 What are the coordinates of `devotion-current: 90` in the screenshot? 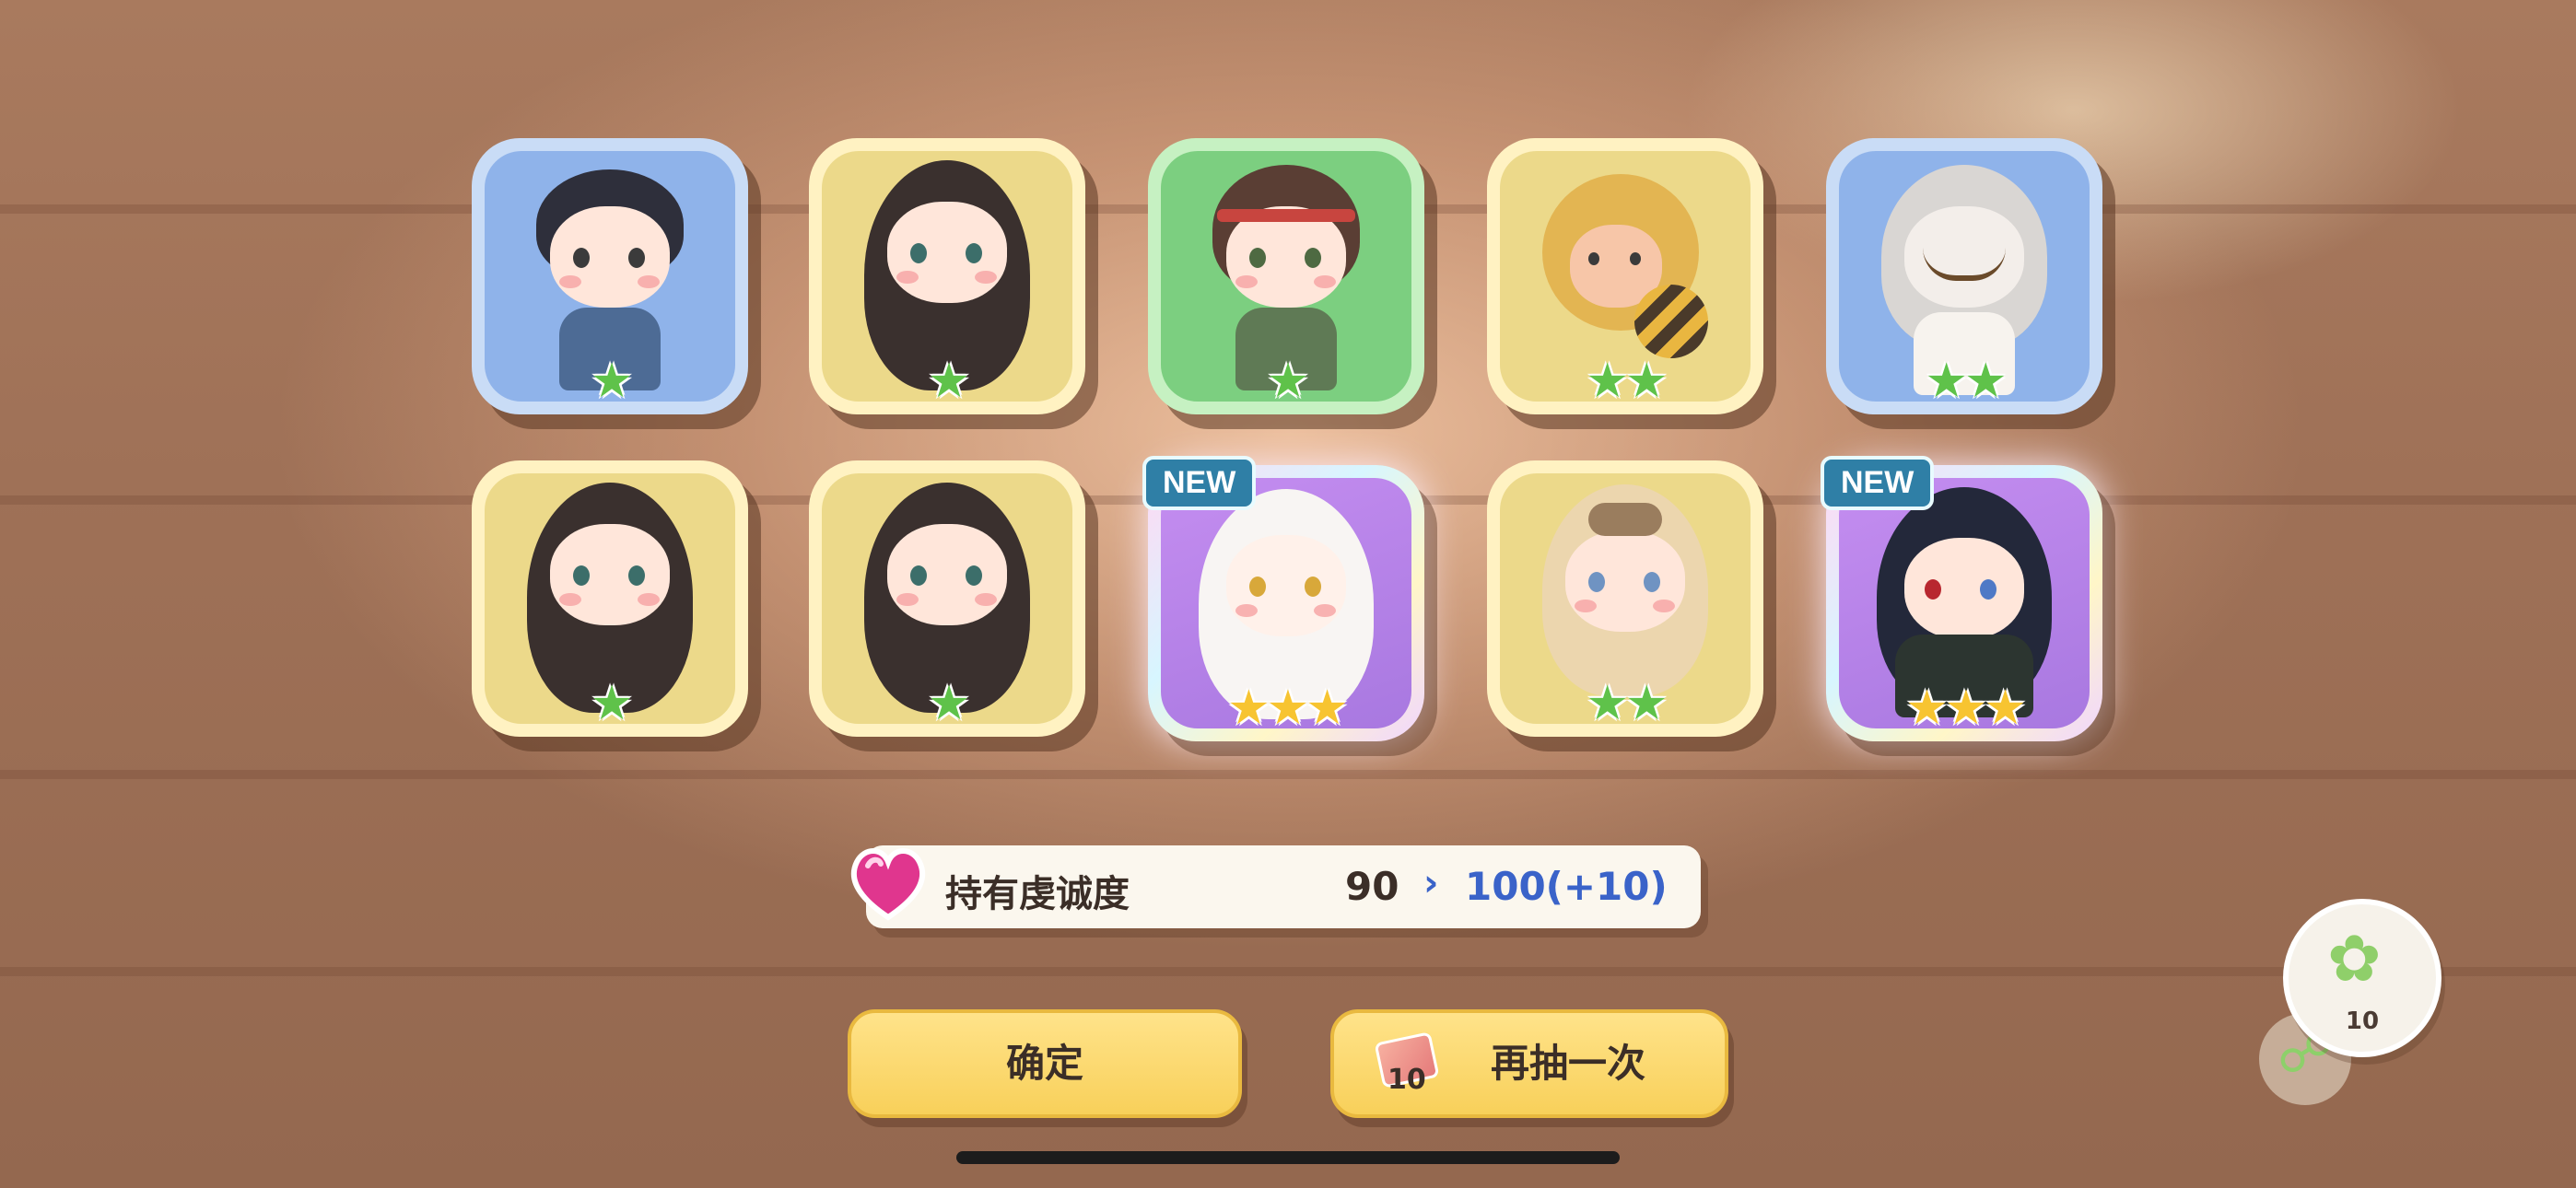 It's located at (1372, 886).